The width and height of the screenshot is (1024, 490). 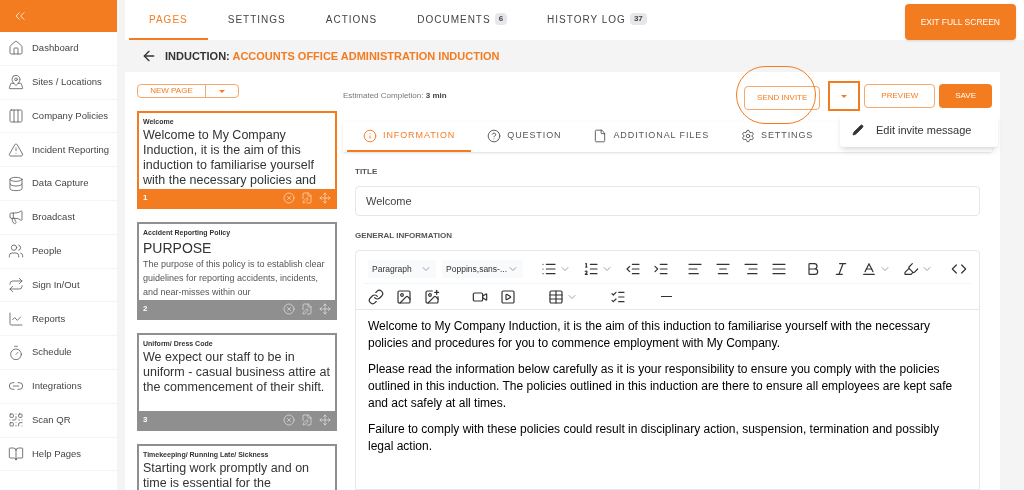 What do you see at coordinates (869, 269) in the screenshot?
I see `text-color-icon` at bounding box center [869, 269].